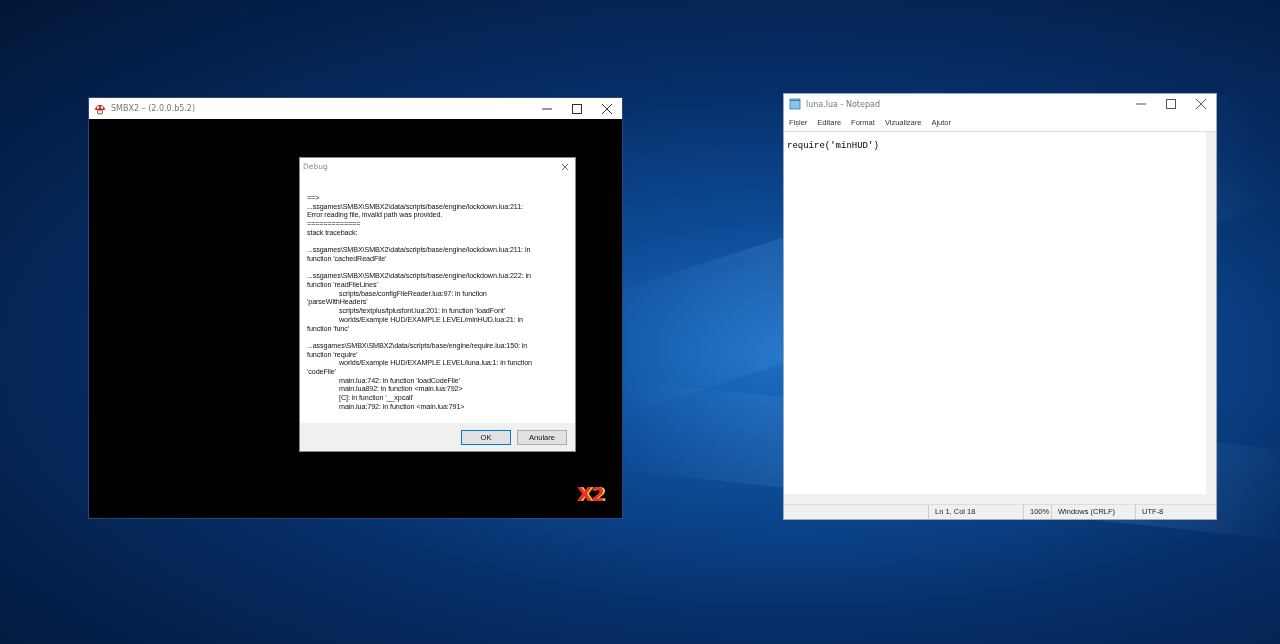  I want to click on horizontal-scrollbar, so click(1000, 499).